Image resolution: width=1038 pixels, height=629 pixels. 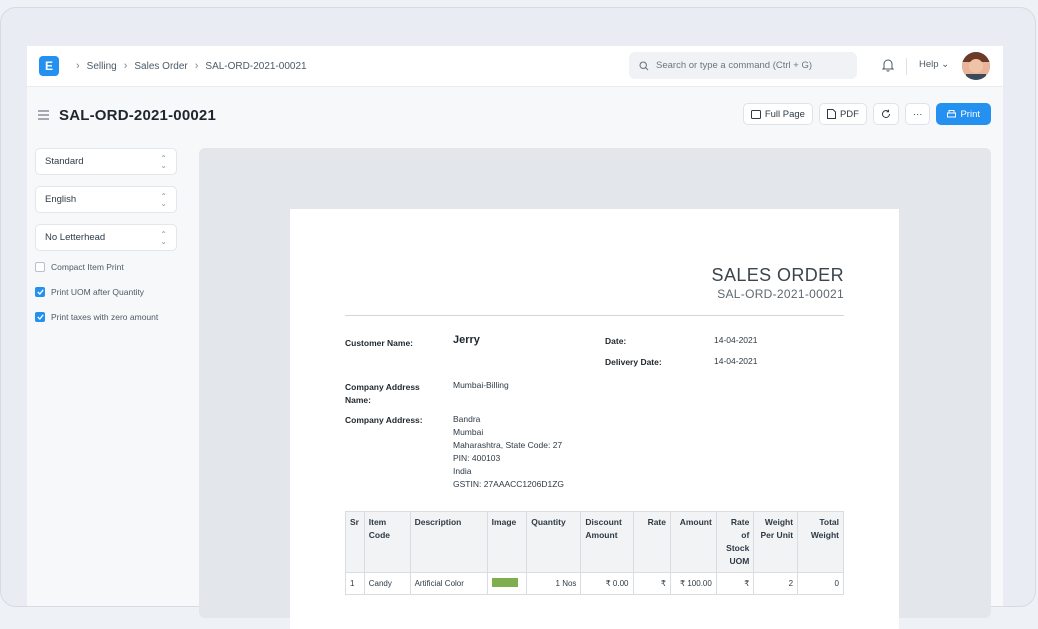 What do you see at coordinates (448, 542) in the screenshot?
I see `col-description: Description` at bounding box center [448, 542].